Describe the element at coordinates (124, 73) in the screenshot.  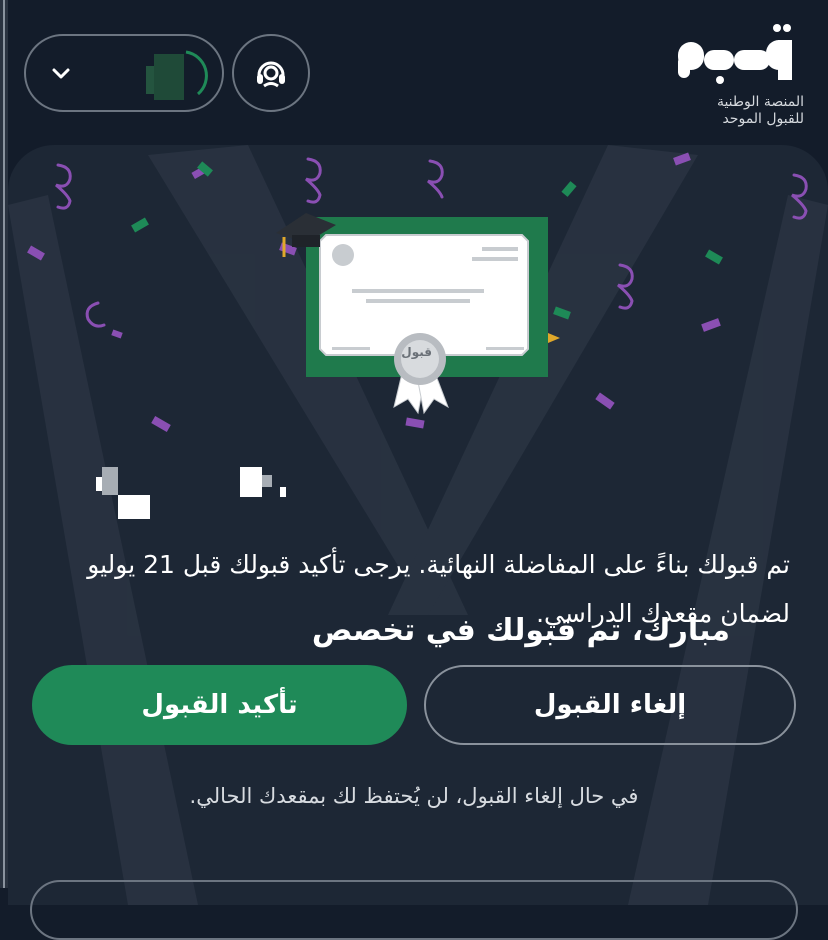
I see `user-menu-button` at that location.